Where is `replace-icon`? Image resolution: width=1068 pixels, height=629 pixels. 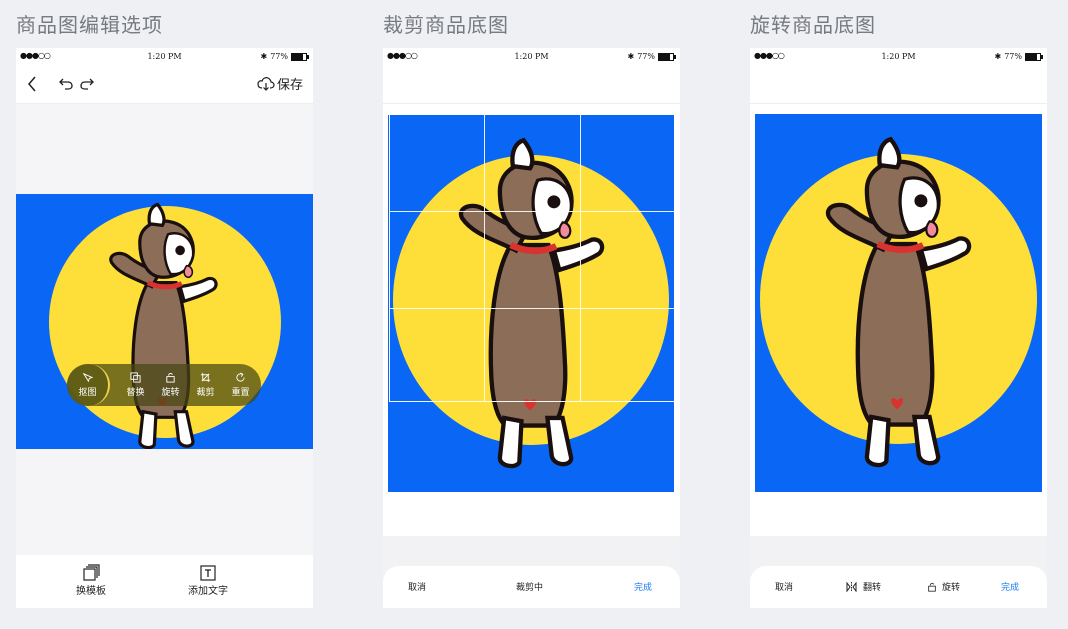
replace-icon is located at coordinates (135, 377).